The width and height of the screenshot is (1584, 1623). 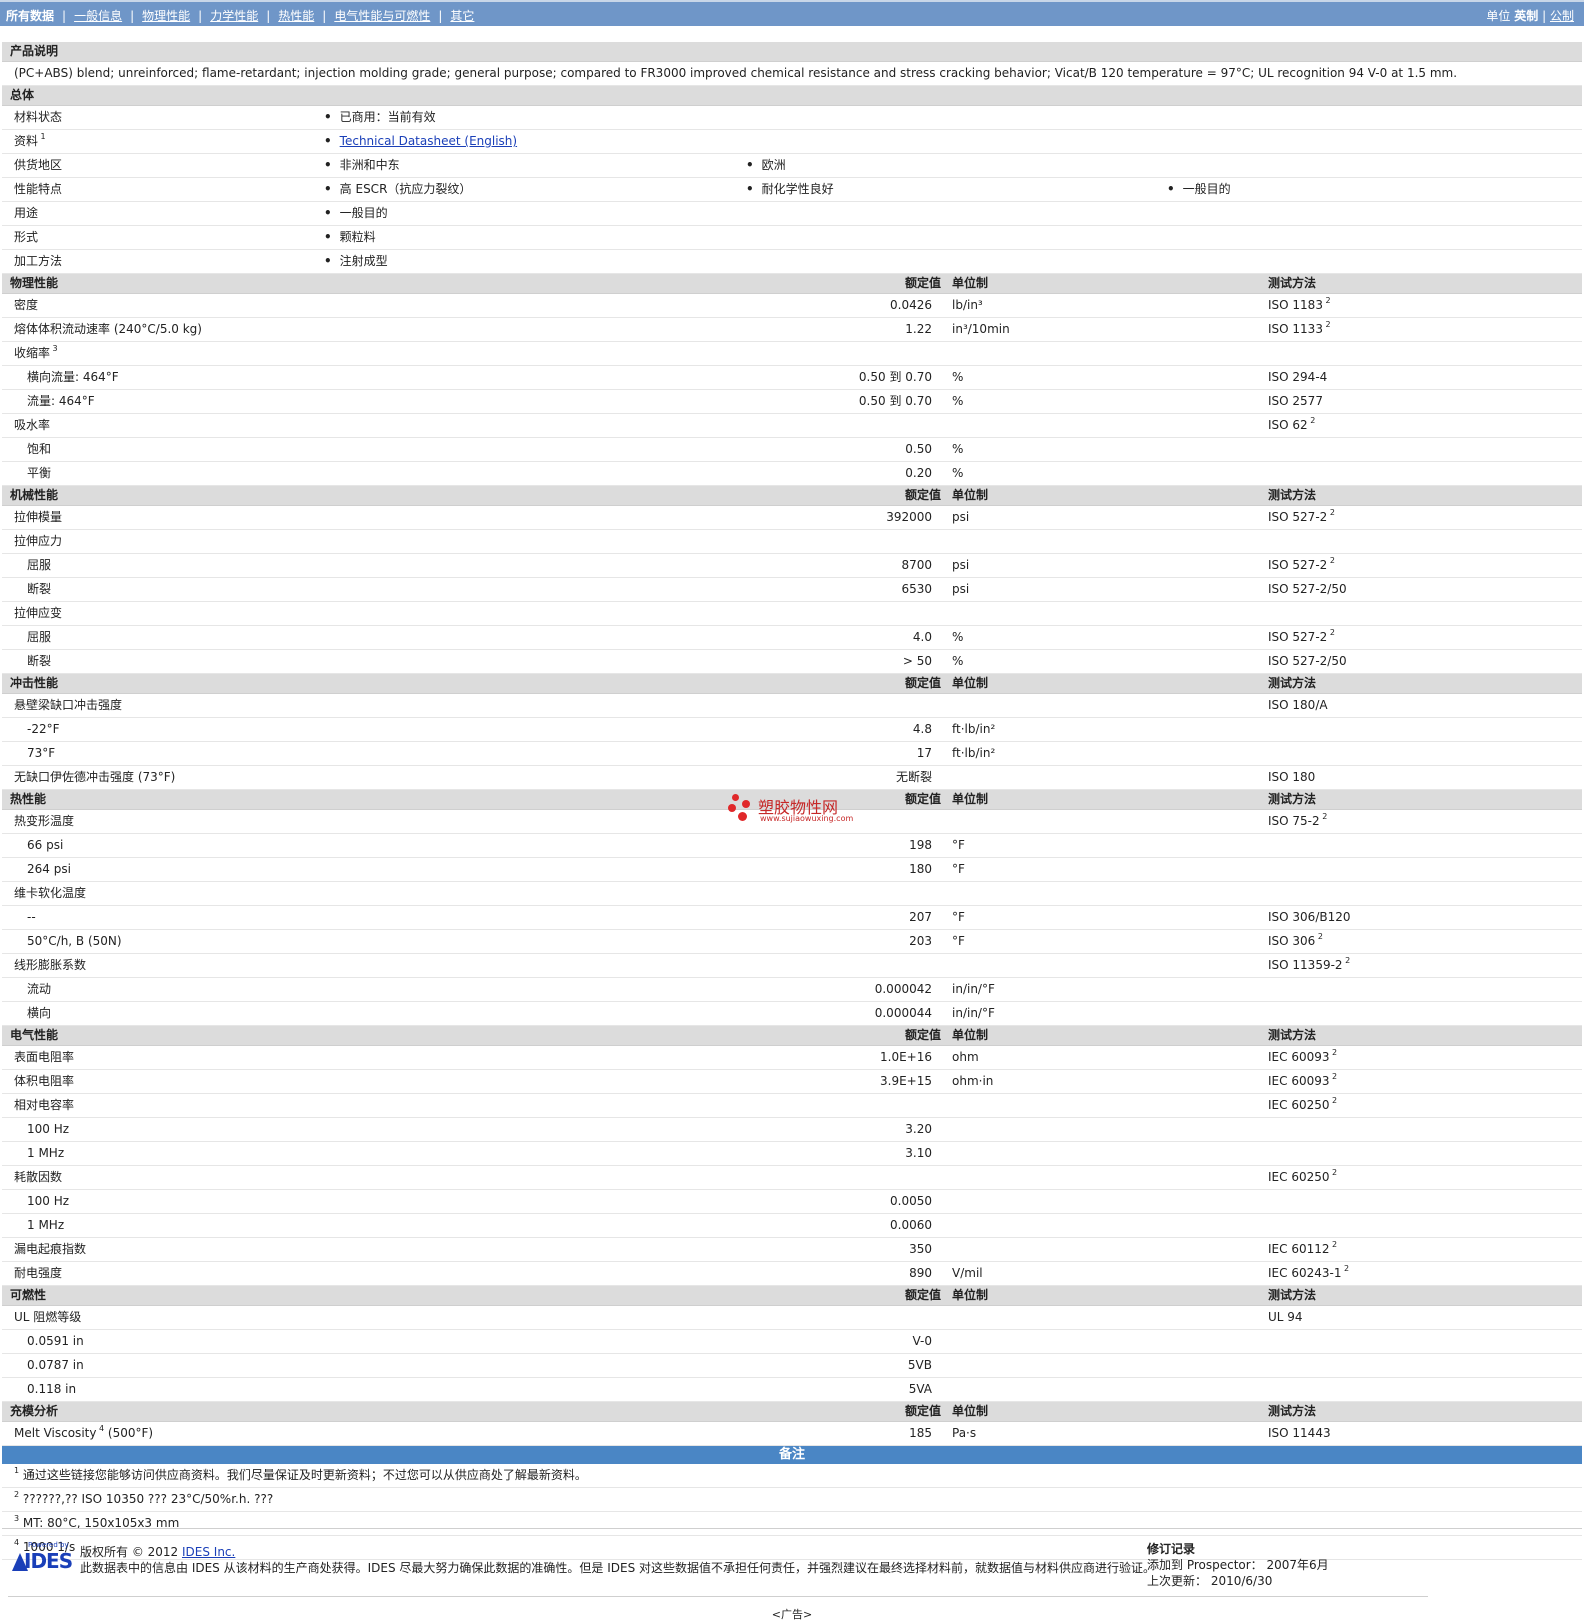 What do you see at coordinates (792, 590) in the screenshot?
I see `property-row: 断裂 6530 psi ISO 527-2/50` at bounding box center [792, 590].